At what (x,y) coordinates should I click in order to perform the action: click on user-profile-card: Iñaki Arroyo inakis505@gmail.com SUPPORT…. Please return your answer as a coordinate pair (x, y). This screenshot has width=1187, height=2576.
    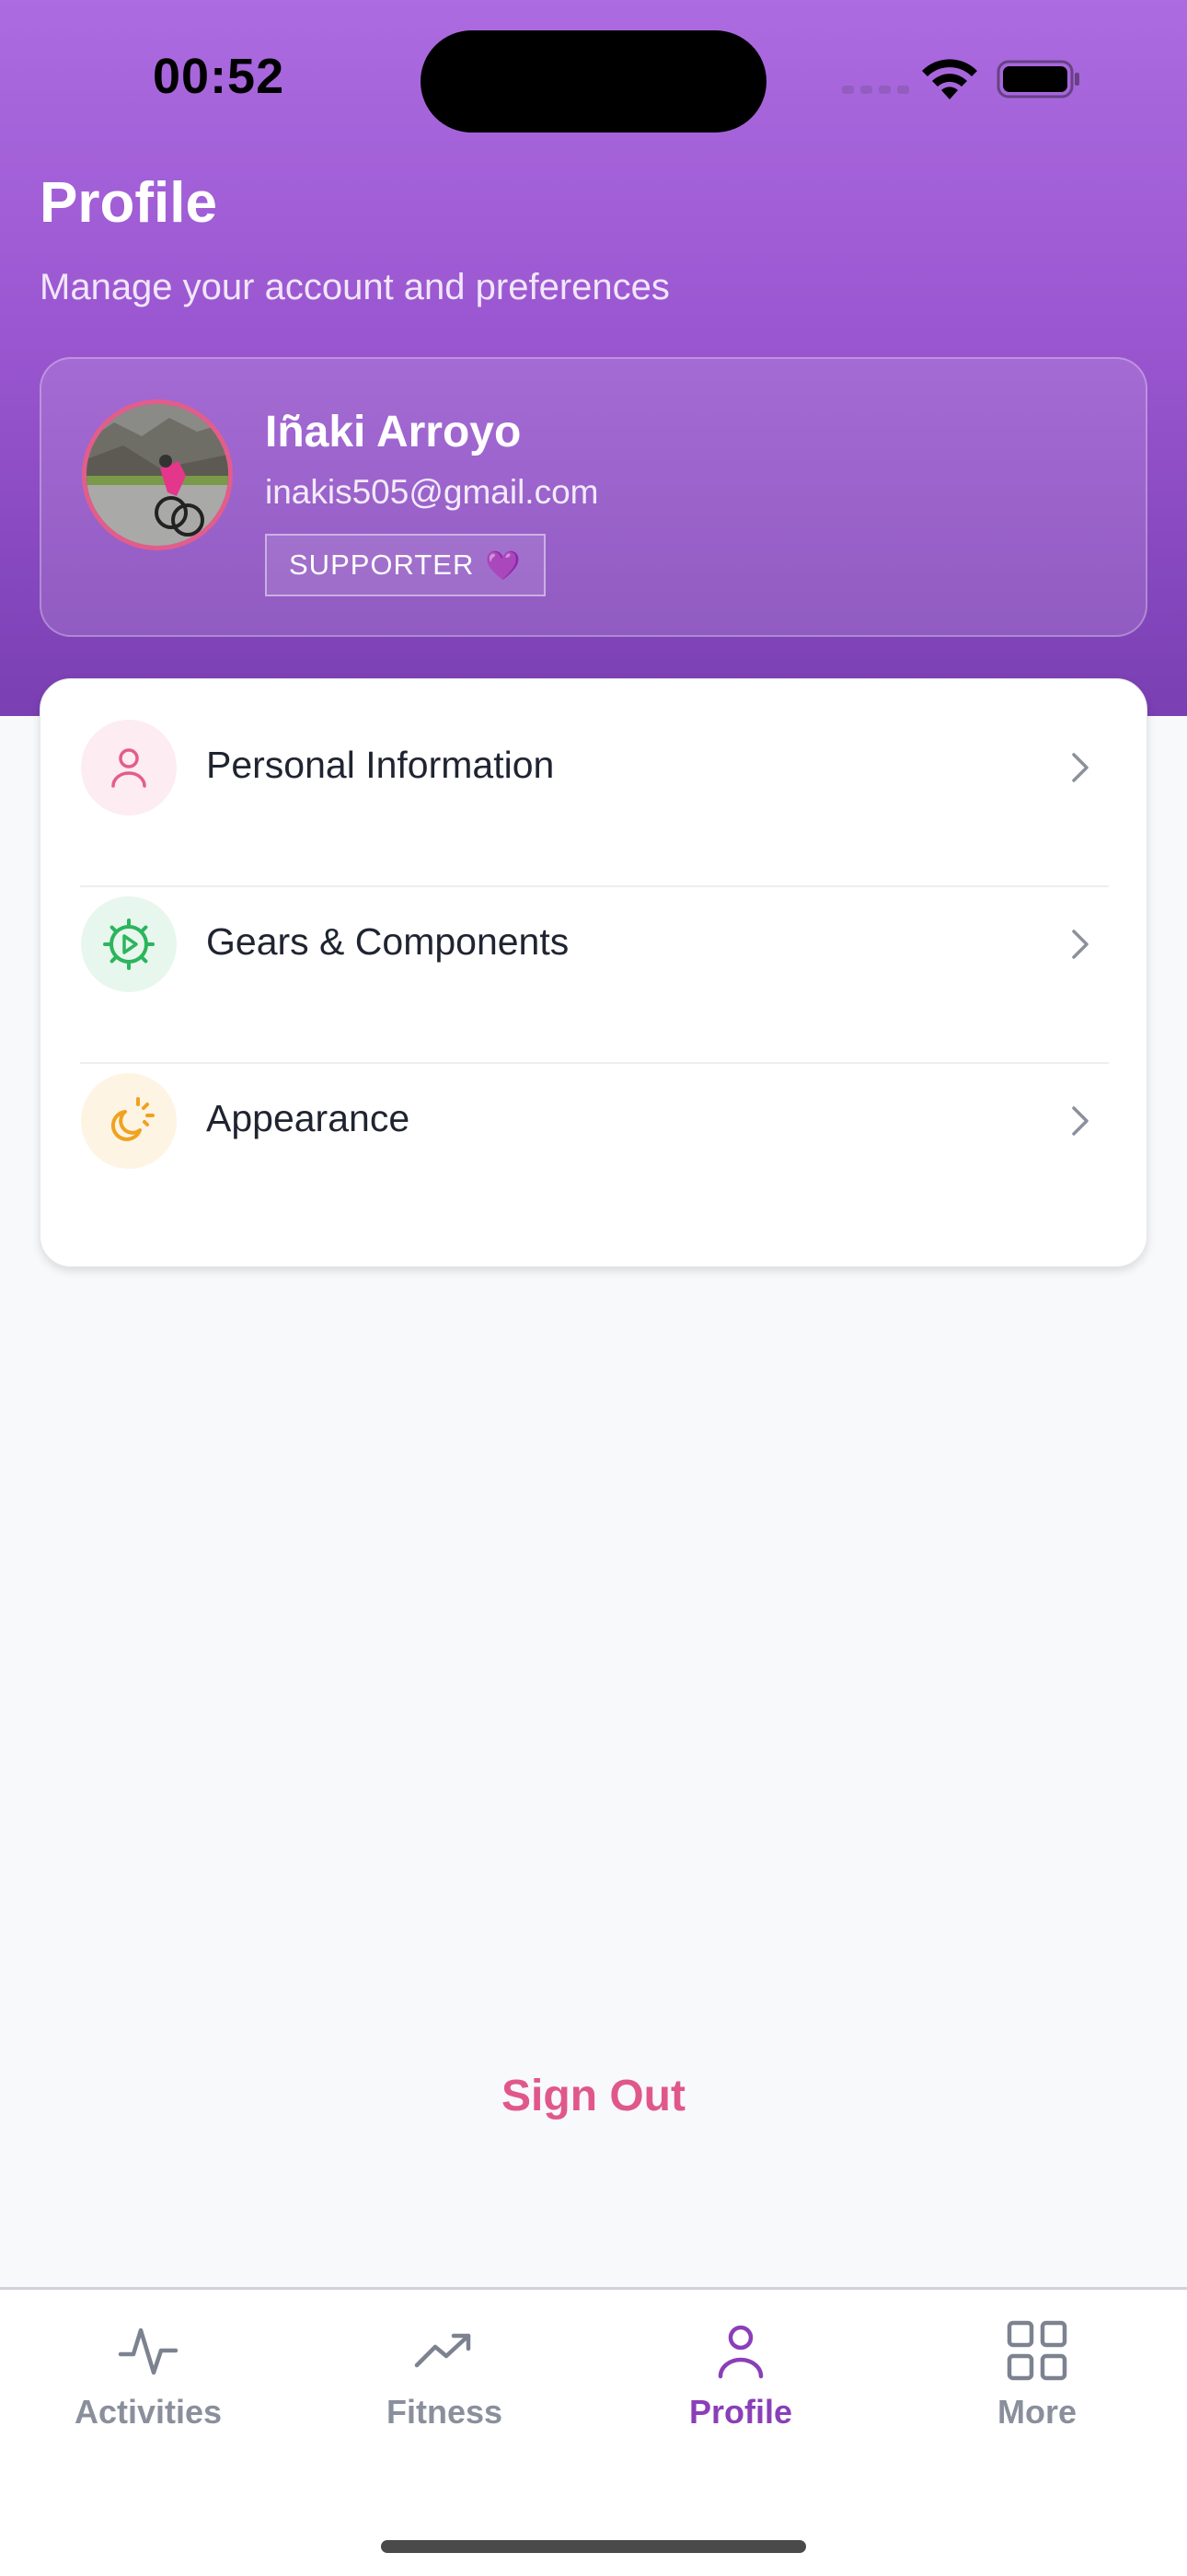
    Looking at the image, I should click on (593, 497).